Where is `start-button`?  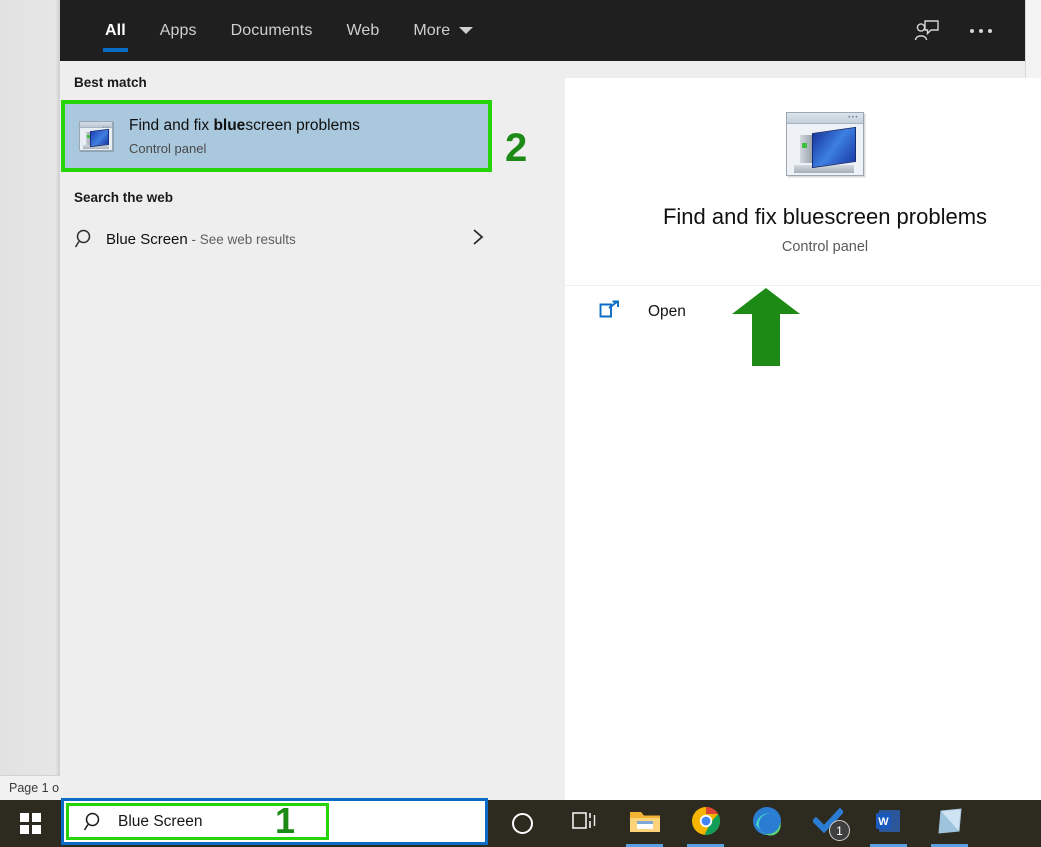
start-button is located at coordinates (30, 823).